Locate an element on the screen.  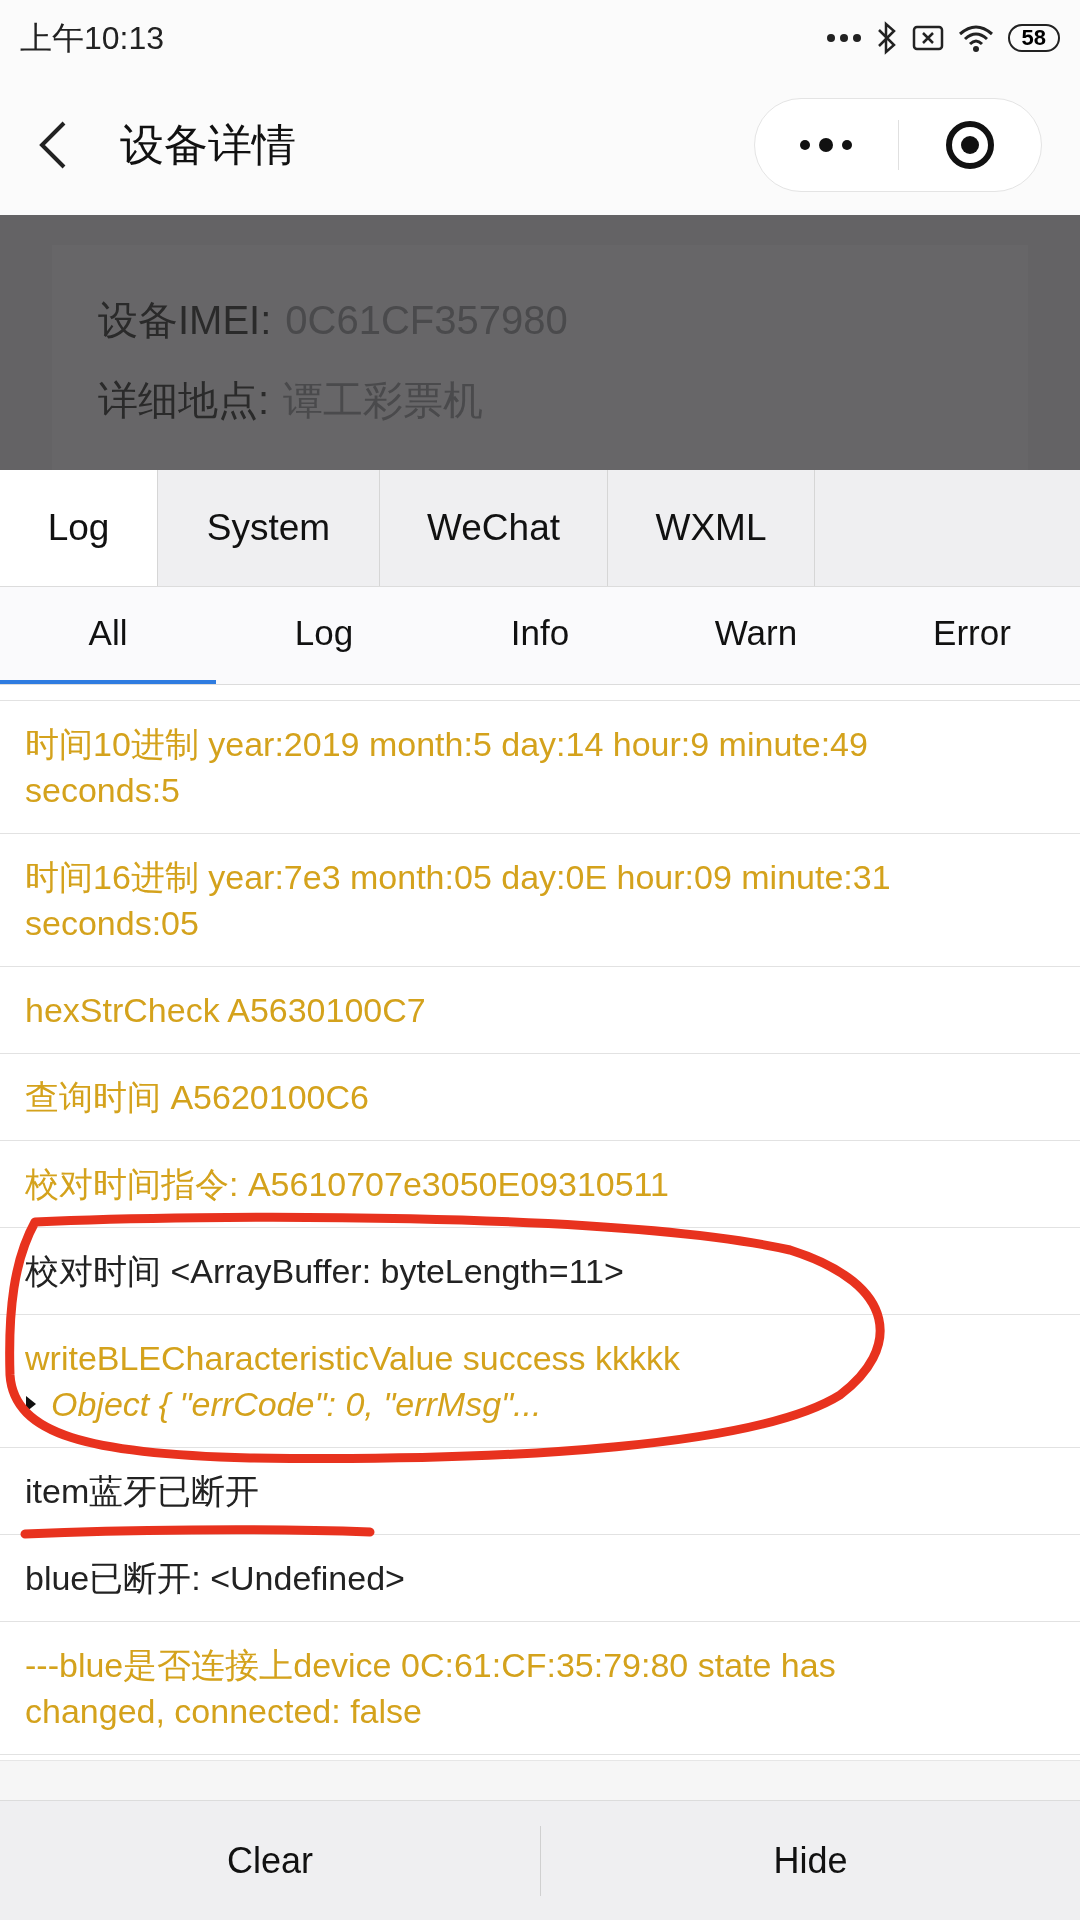
log-text: 校对时间指令: A5610707e3050E09310511 is located at coordinates (347, 1184).